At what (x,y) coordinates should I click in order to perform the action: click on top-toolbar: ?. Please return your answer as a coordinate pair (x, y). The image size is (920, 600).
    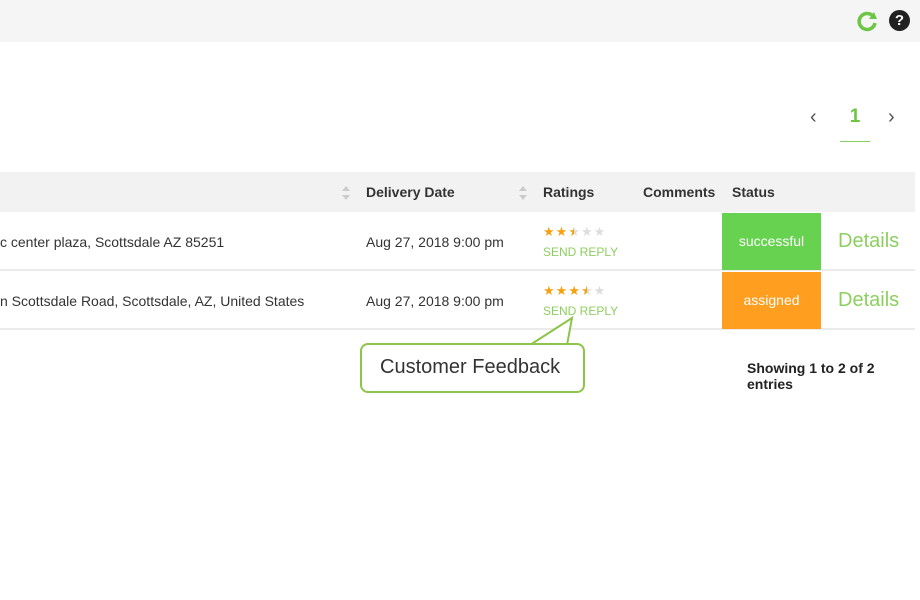
    Looking at the image, I should click on (460, 21).